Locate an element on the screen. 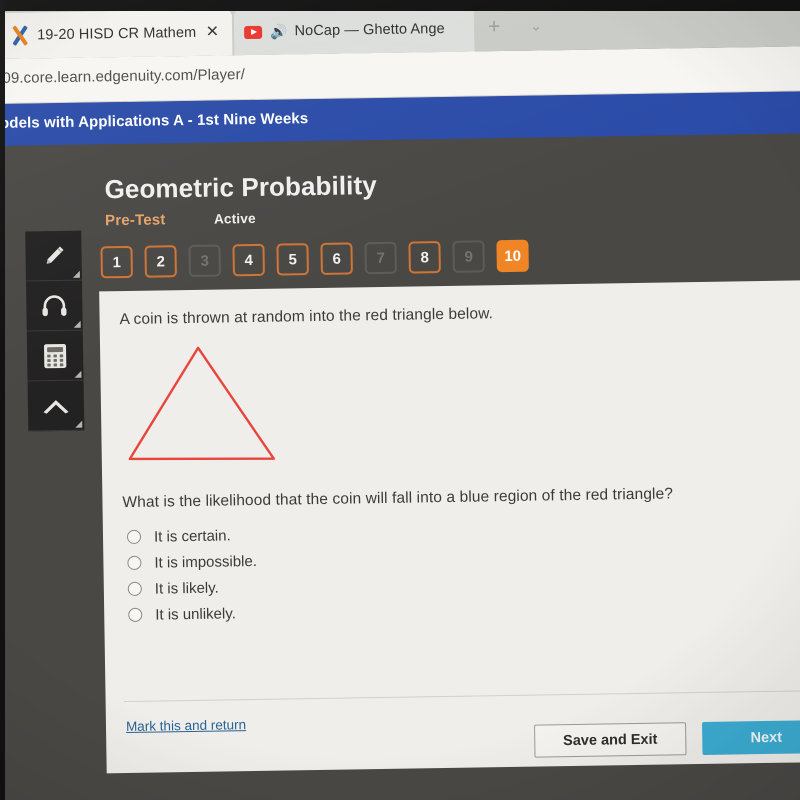 Image resolution: width=800 pixels, height=800 pixels. question-nav-button-8: 8 is located at coordinates (424, 257).